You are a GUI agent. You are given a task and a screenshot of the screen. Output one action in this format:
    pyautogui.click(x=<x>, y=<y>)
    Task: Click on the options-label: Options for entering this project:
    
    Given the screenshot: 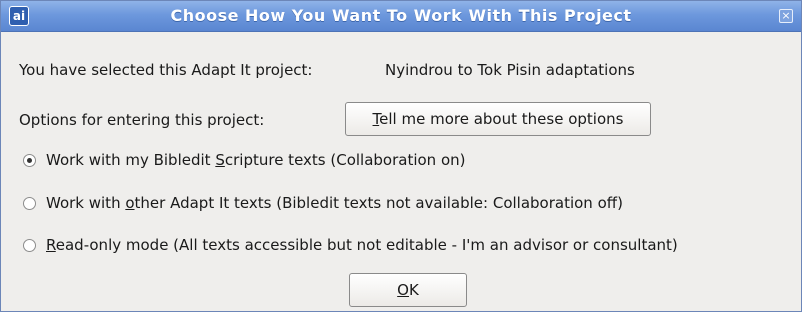 What is the action you would take?
    pyautogui.click(x=142, y=120)
    